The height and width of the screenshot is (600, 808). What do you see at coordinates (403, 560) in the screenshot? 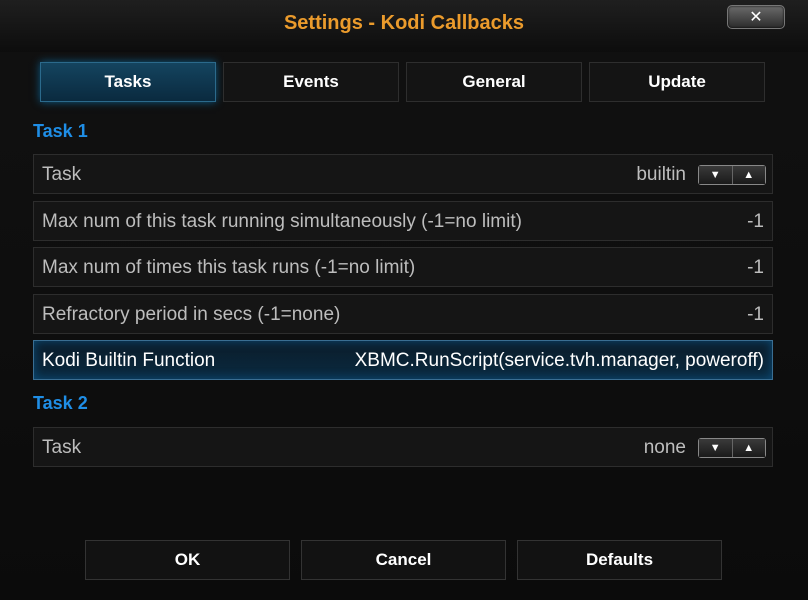
I see `cancel-button: Cancel` at bounding box center [403, 560].